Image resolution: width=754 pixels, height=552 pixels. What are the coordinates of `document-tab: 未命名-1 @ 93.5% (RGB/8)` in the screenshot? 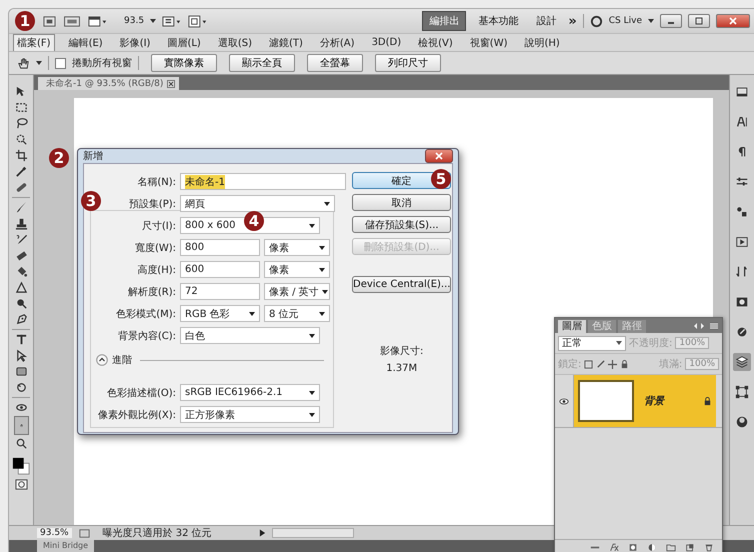 It's located at (109, 83).